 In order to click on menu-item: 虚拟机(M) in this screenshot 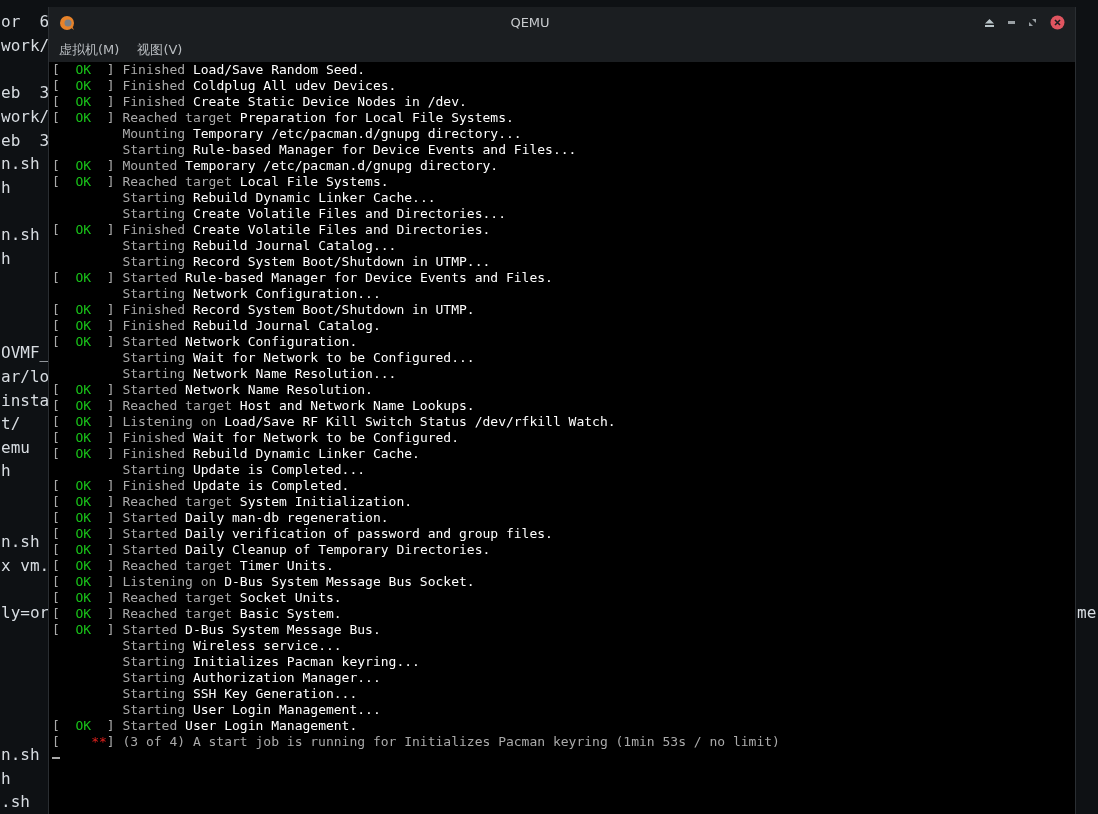, I will do `click(89, 50)`.